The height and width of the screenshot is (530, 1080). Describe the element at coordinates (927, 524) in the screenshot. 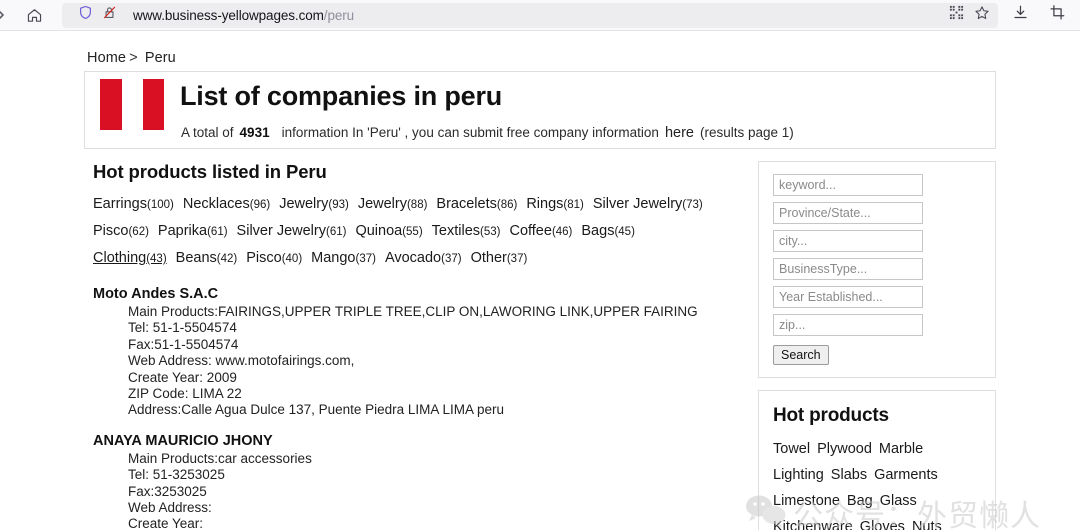

I see `hot-product-nuts: Nuts` at that location.